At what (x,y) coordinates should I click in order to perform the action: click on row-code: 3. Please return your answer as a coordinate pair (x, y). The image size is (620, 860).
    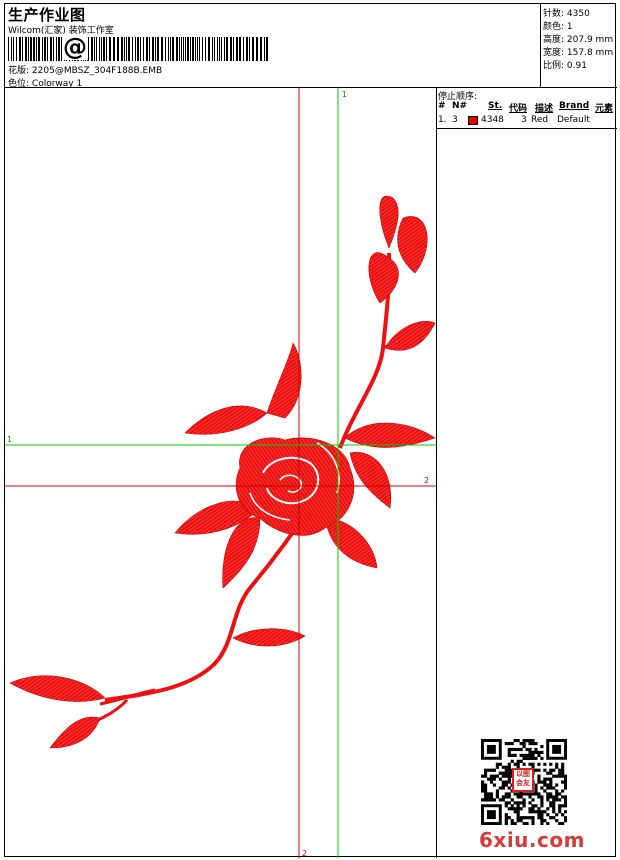
    Looking at the image, I should click on (524, 120).